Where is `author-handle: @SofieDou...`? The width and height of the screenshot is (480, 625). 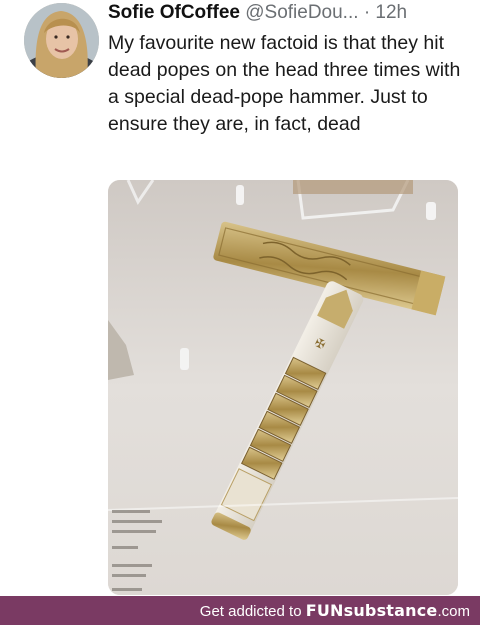
author-handle: @SofieDou... is located at coordinates (301, 12).